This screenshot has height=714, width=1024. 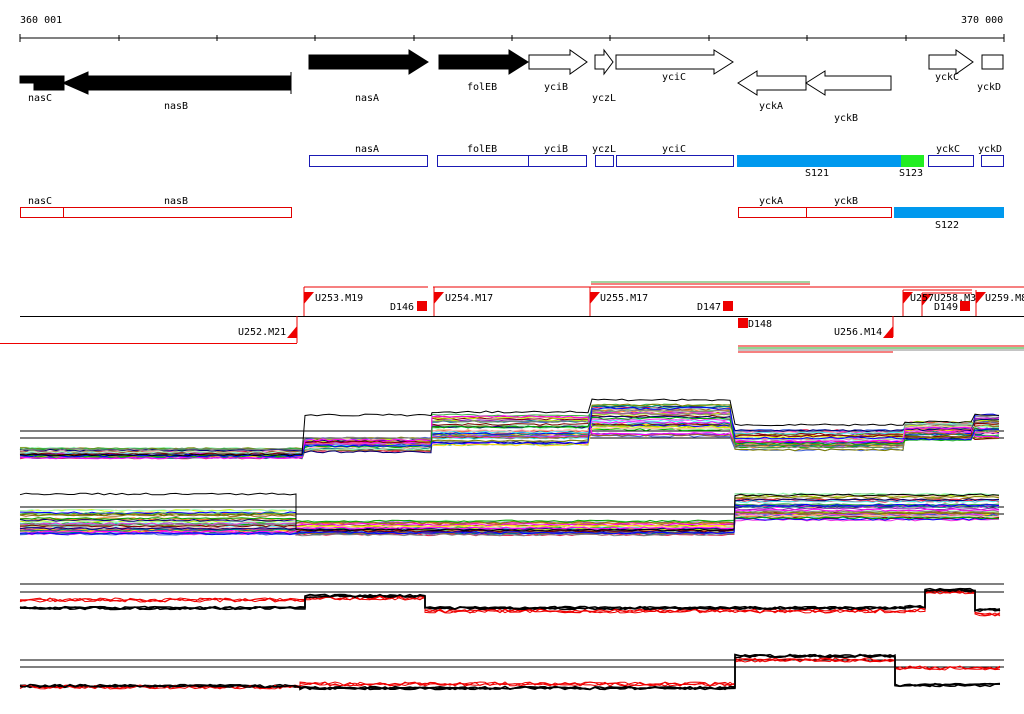 What do you see at coordinates (982, 20) in the screenshot?
I see `ruler-end-label: 370 000` at bounding box center [982, 20].